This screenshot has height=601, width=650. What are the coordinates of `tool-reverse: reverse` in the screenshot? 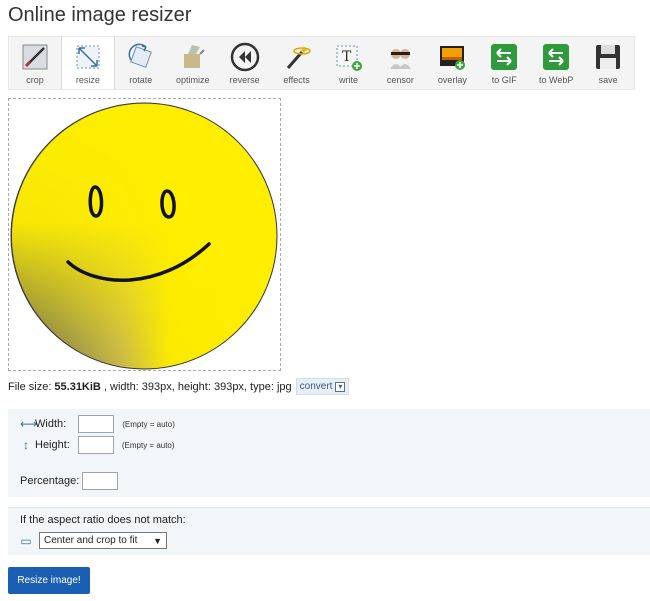 It's located at (245, 63).